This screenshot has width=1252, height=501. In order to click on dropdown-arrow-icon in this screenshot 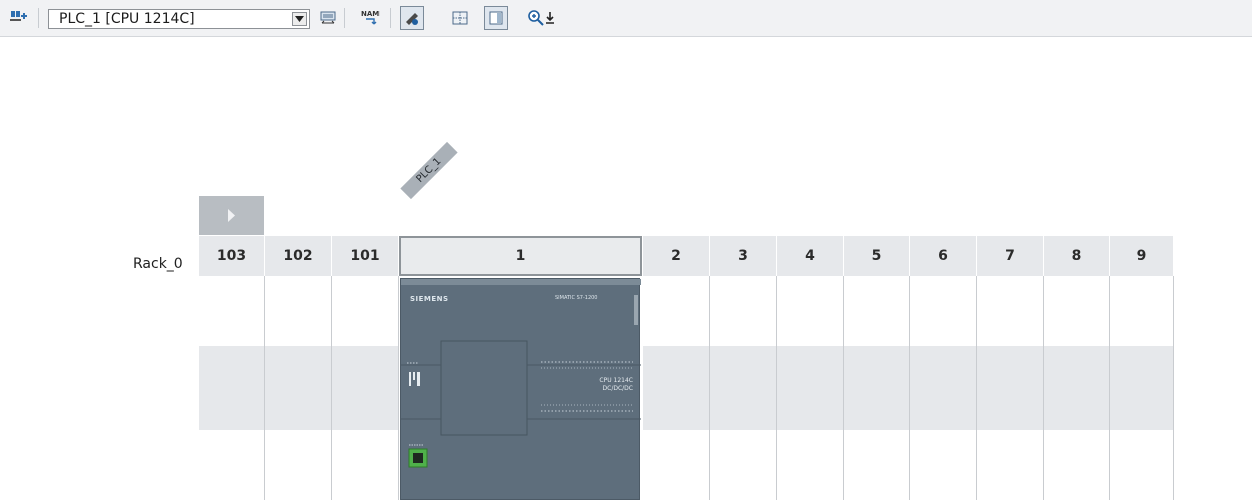, I will do `click(299, 19)`.